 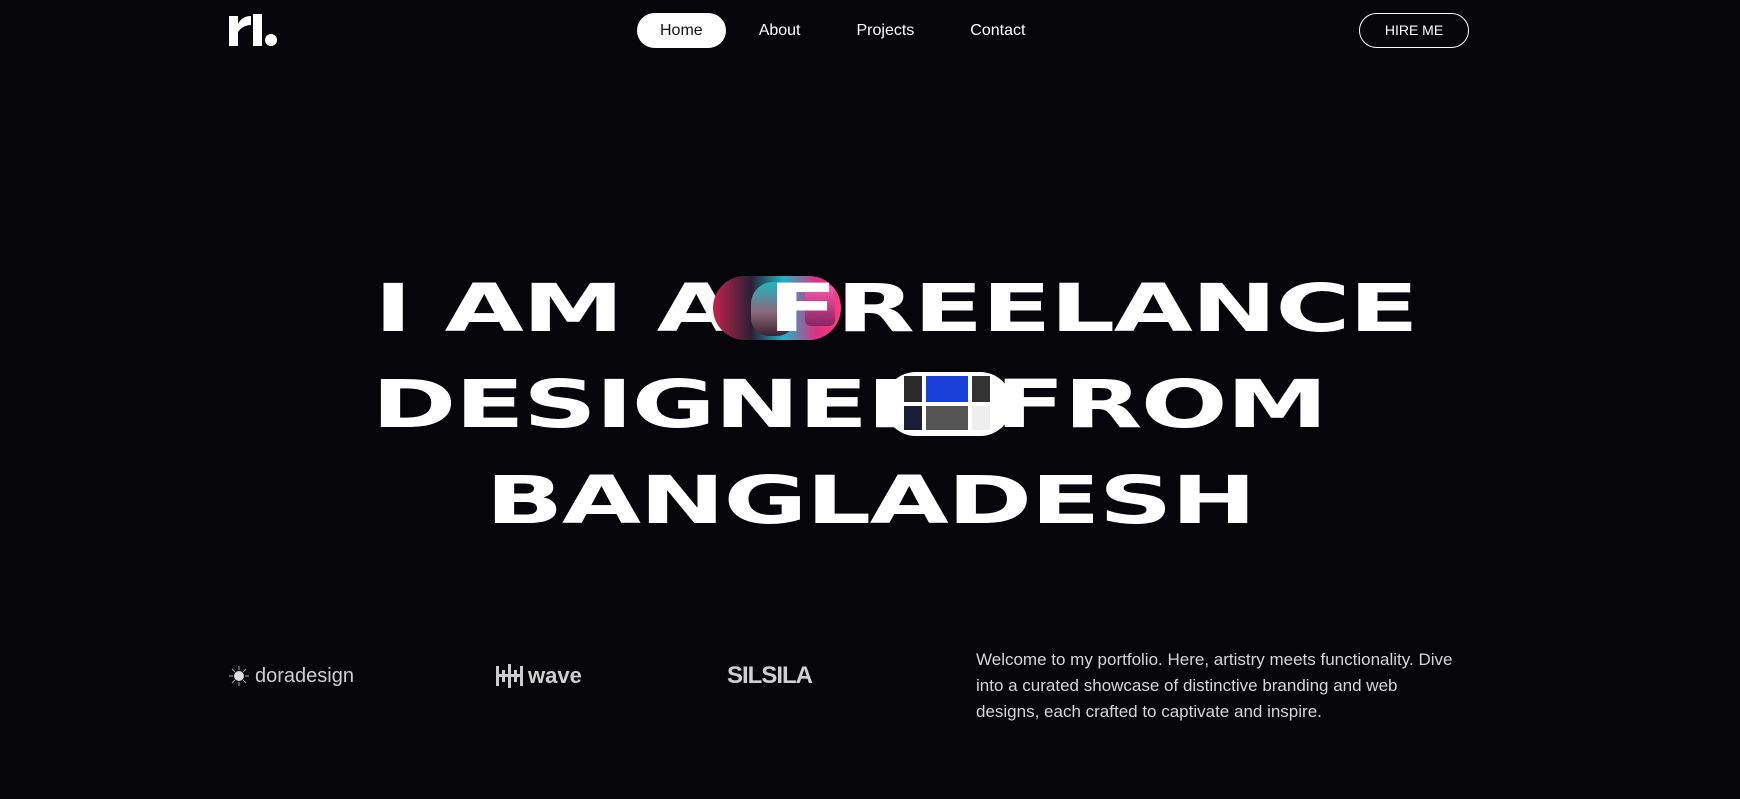 I want to click on nav-projects: Projects, so click(x=886, y=30).